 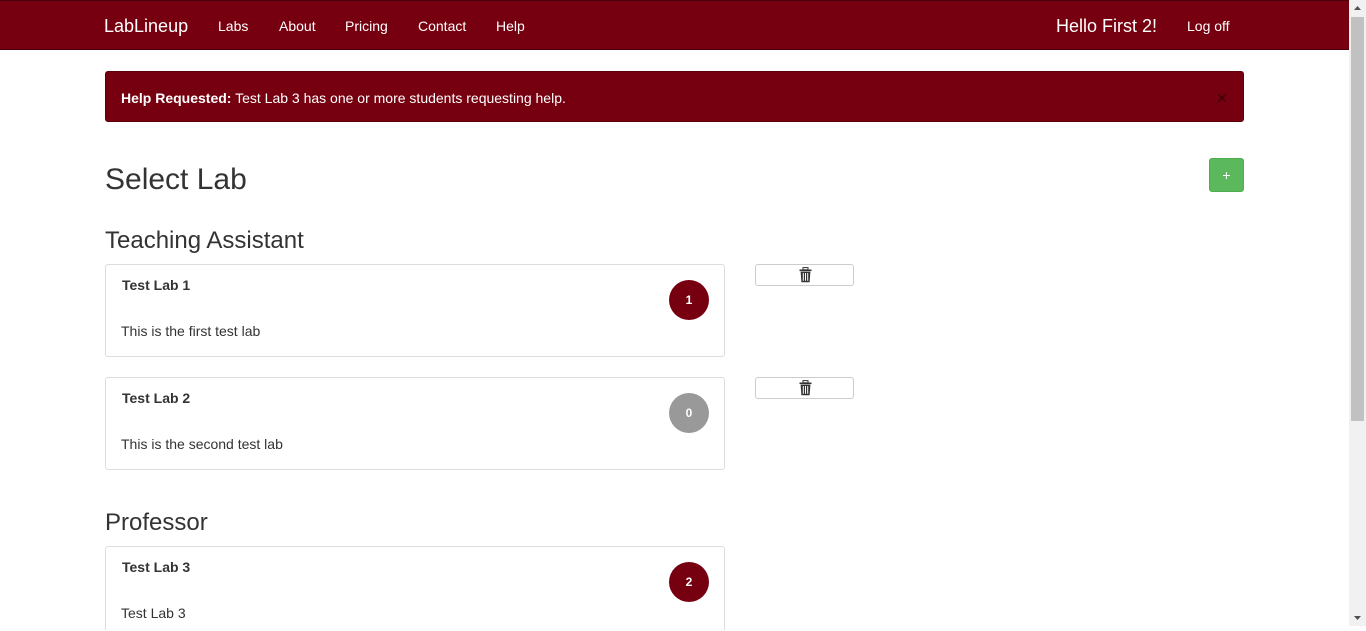 What do you see at coordinates (689, 582) in the screenshot?
I see `help-count-badge: 2` at bounding box center [689, 582].